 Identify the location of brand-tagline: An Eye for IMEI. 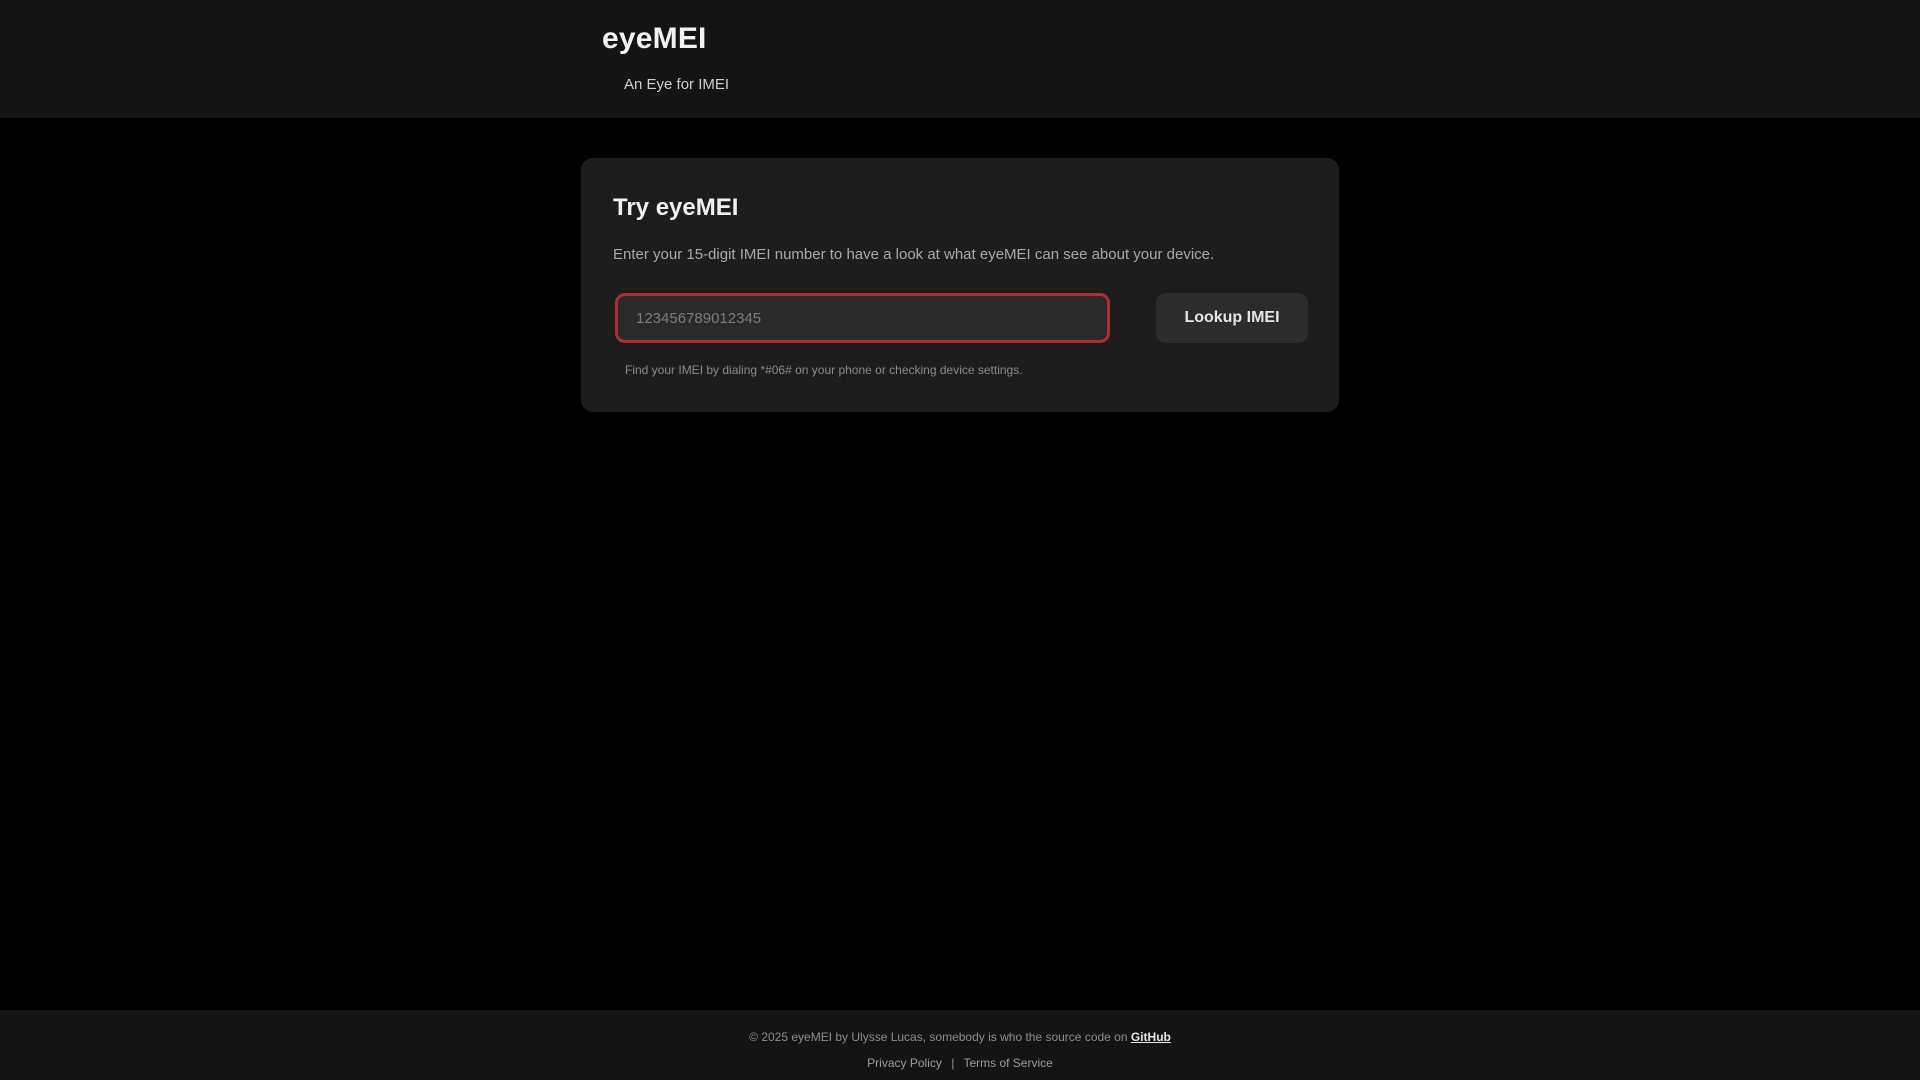
(677, 84).